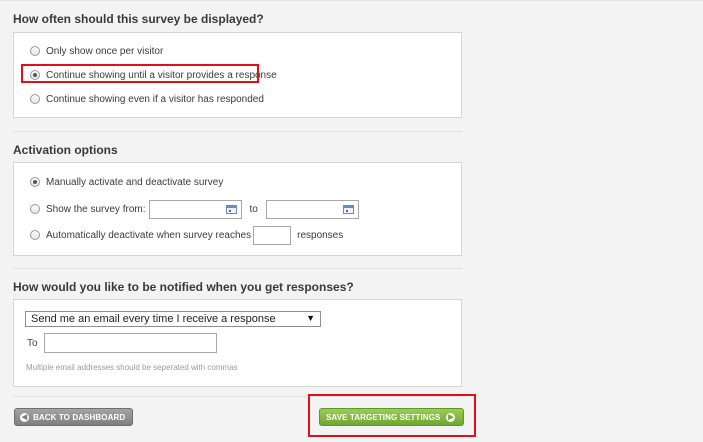 The height and width of the screenshot is (442, 703). What do you see at coordinates (24, 417) in the screenshot?
I see `arrow-left-icon: ◀` at bounding box center [24, 417].